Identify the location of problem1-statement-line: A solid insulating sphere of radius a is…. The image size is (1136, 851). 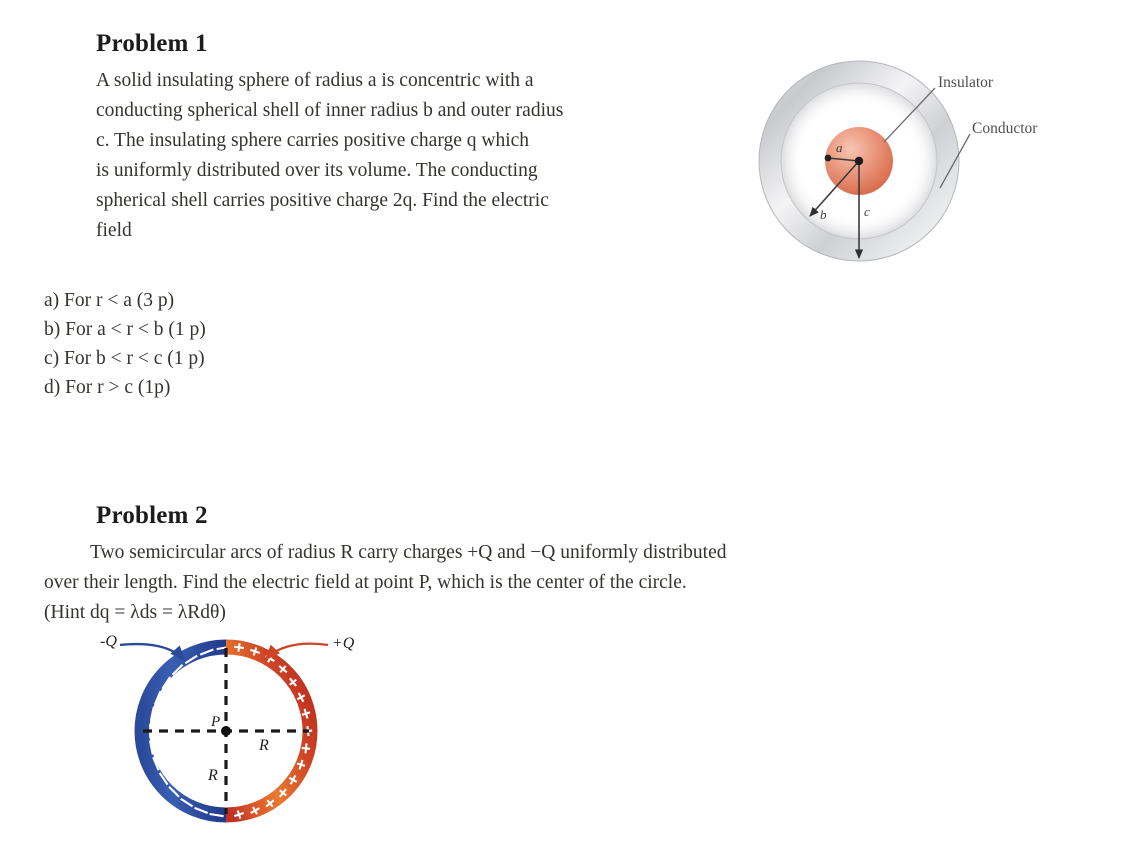
(315, 80).